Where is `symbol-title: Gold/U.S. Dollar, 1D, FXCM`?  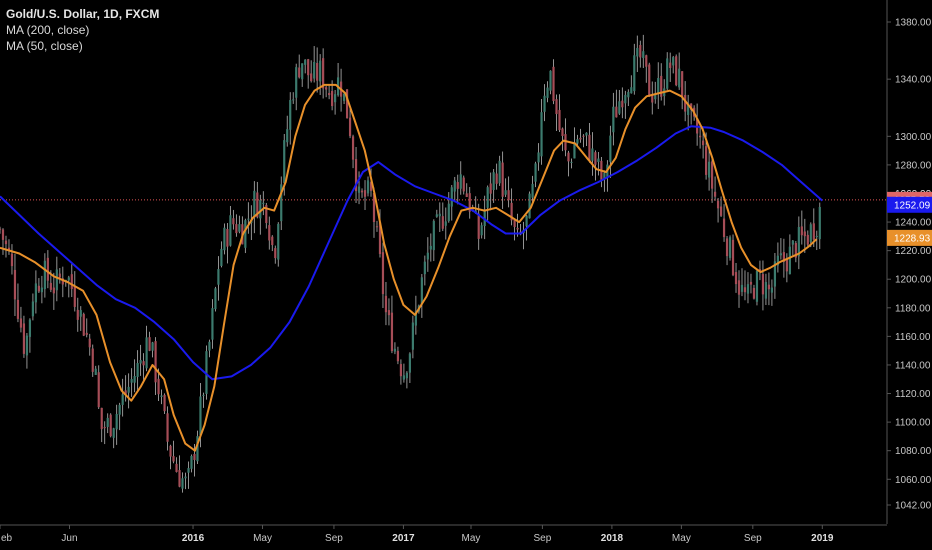 symbol-title: Gold/U.S. Dollar, 1D, FXCM is located at coordinates (82, 14).